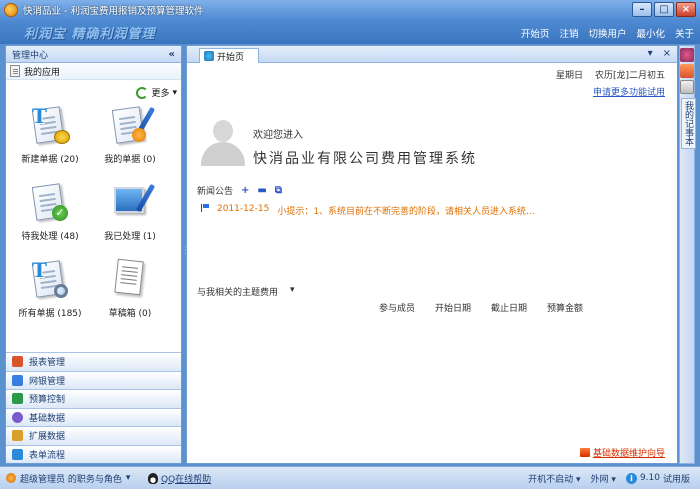  What do you see at coordinates (130, 237) in the screenshot?
I see `app-label: 我已处理 (1)` at bounding box center [130, 237].